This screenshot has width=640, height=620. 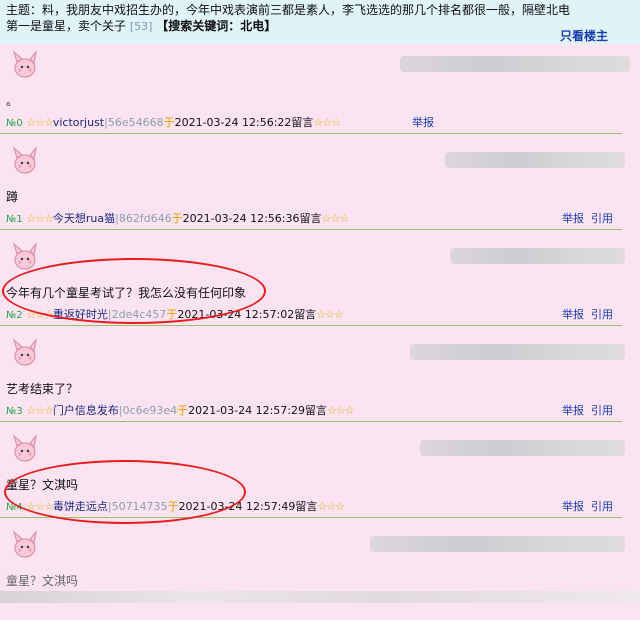 What do you see at coordinates (86, 410) in the screenshot?
I see `username: 门户信息发布` at bounding box center [86, 410].